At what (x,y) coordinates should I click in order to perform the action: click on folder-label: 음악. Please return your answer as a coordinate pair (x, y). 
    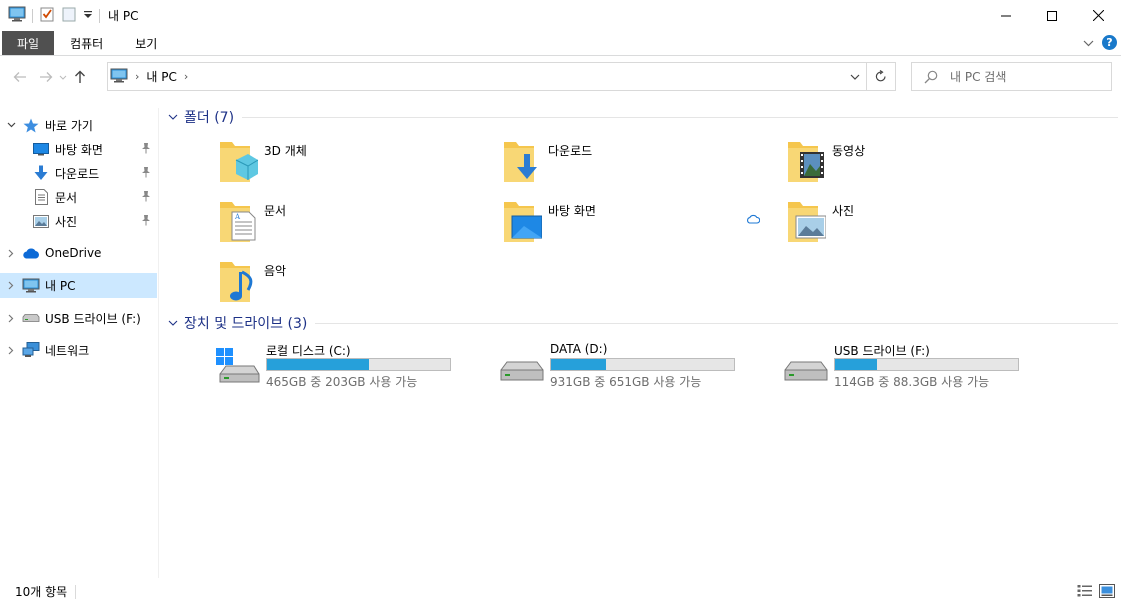
    Looking at the image, I should click on (275, 271).